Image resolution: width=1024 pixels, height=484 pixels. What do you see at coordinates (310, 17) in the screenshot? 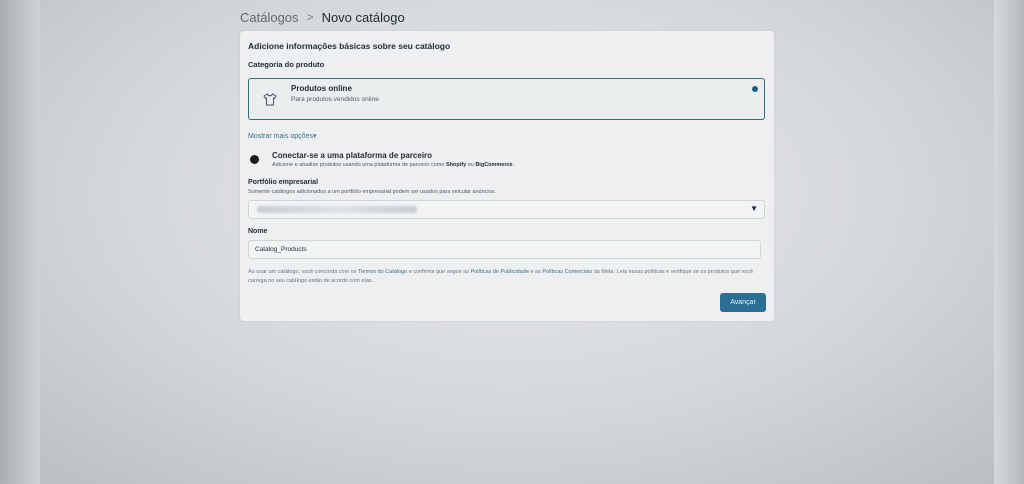
I see `chevron-right-icon: >` at bounding box center [310, 17].